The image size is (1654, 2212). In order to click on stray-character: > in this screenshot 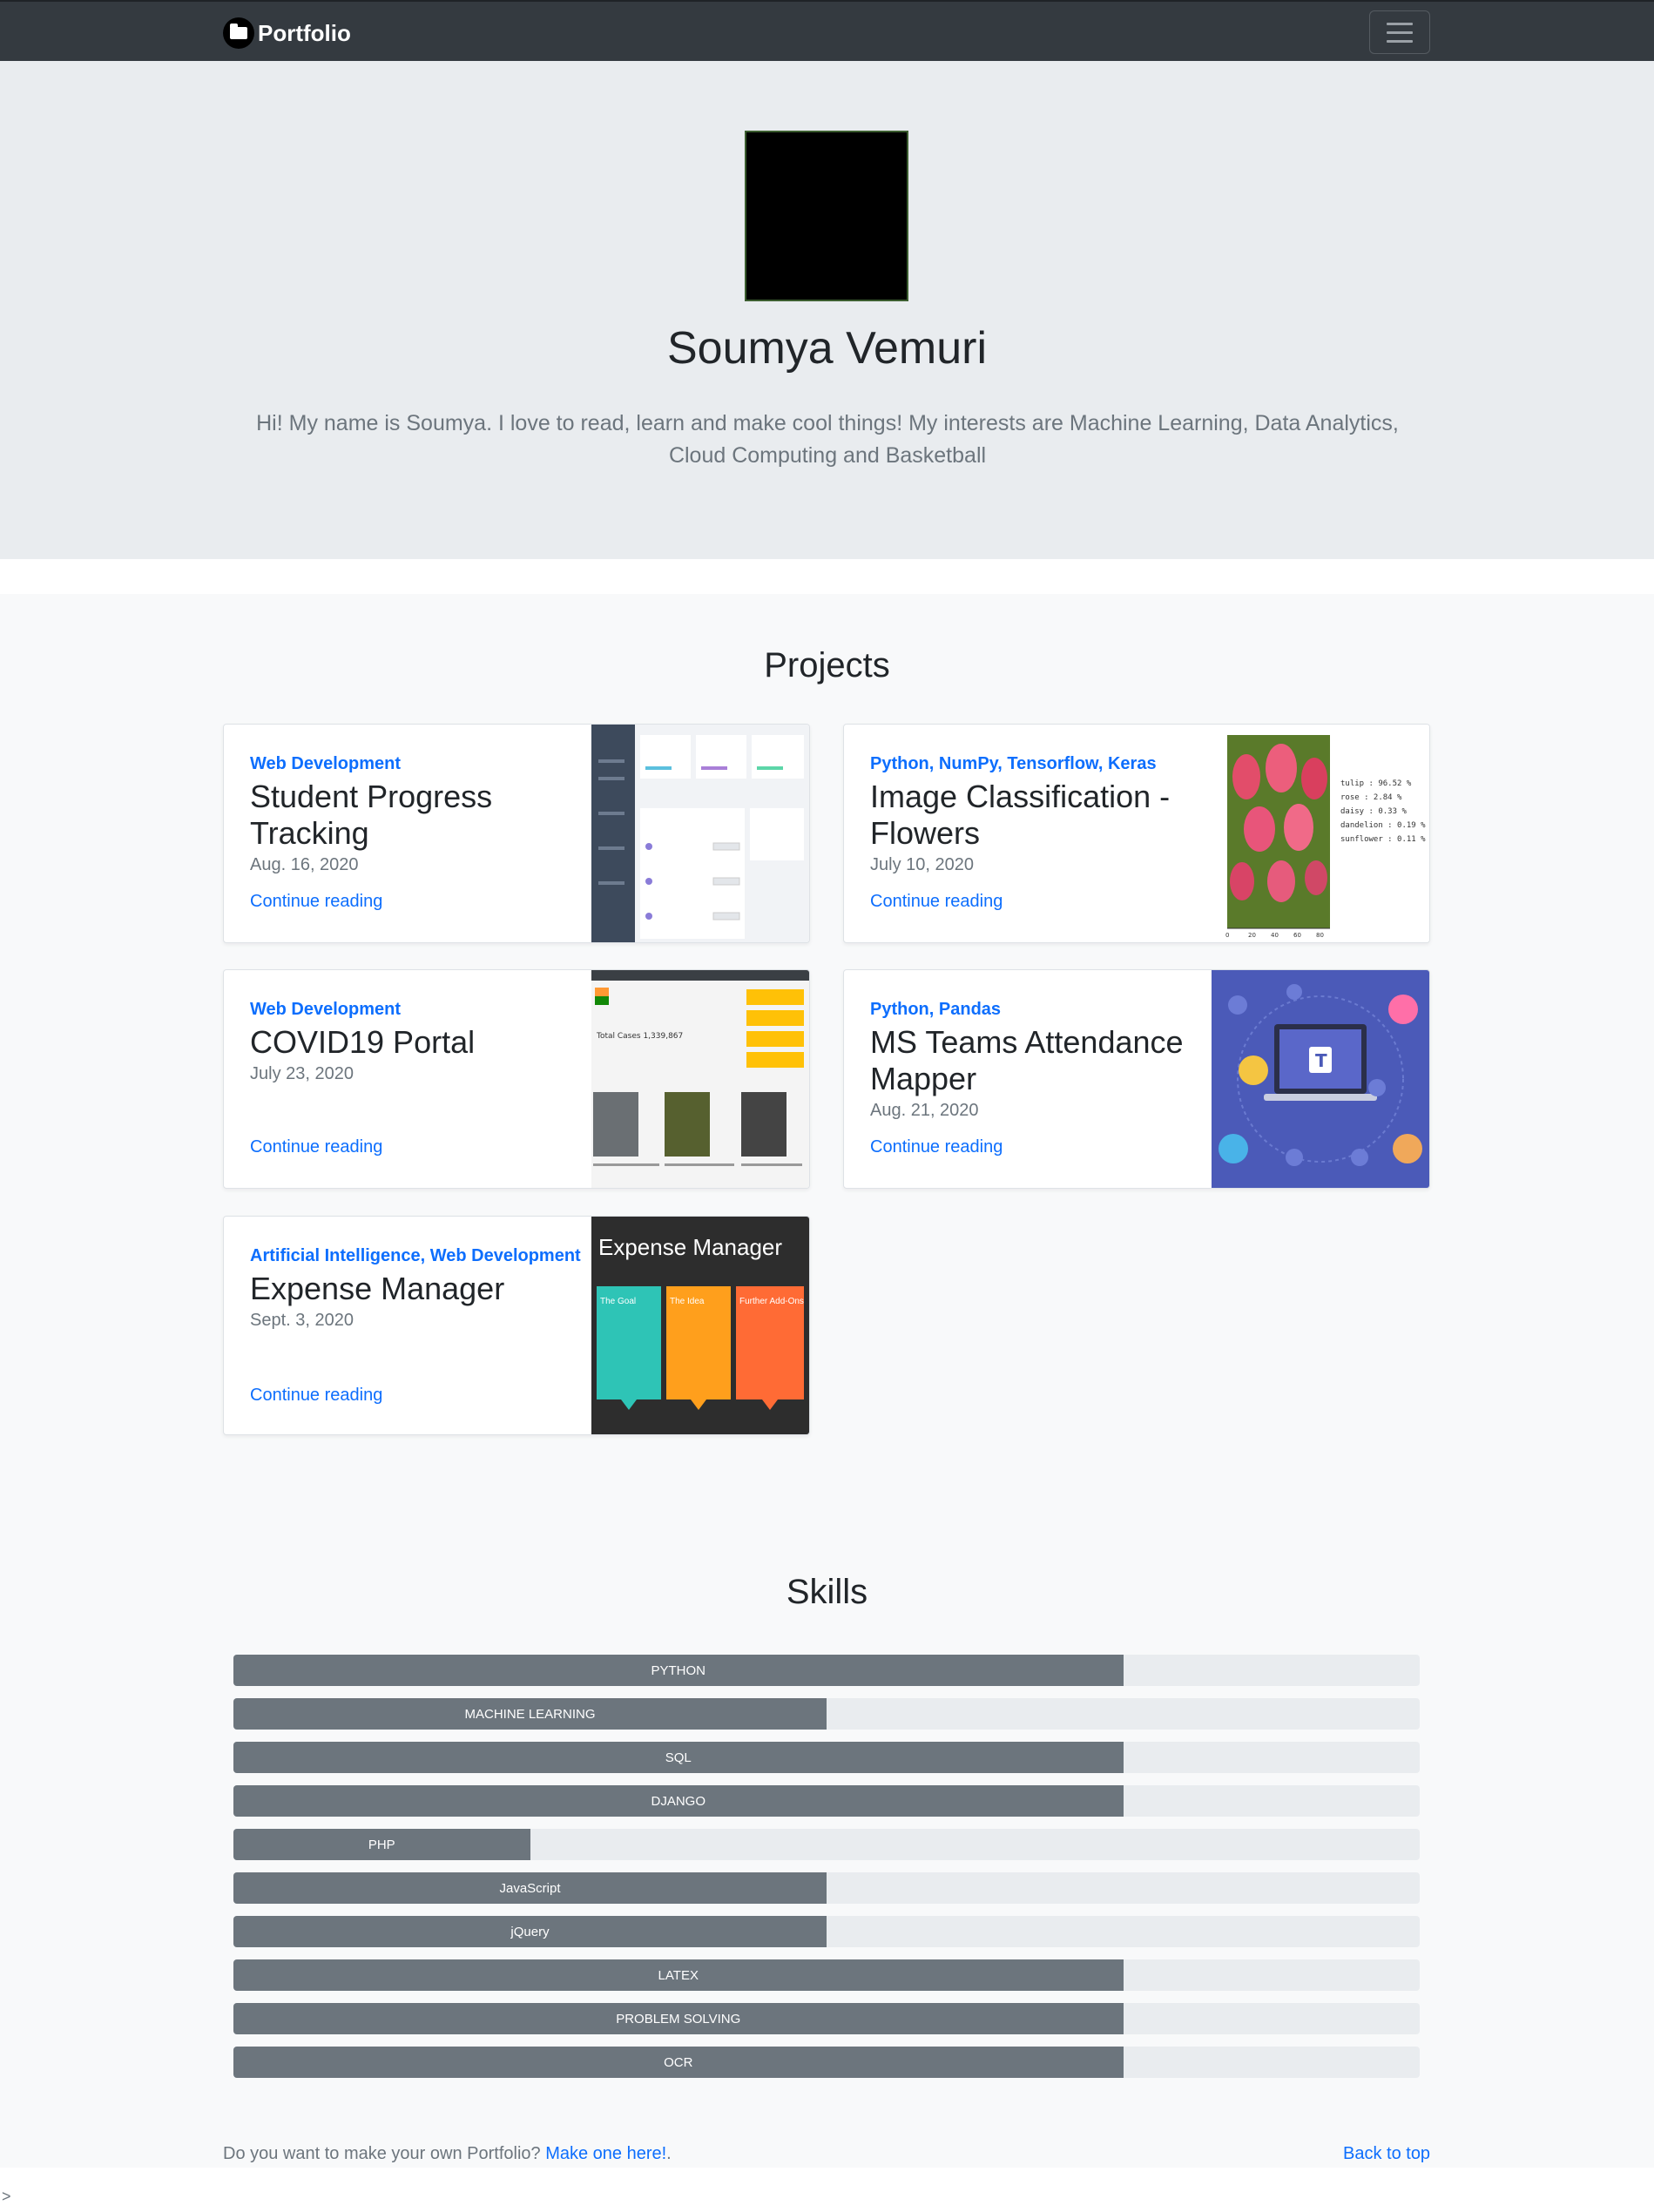, I will do `click(6, 2196)`.